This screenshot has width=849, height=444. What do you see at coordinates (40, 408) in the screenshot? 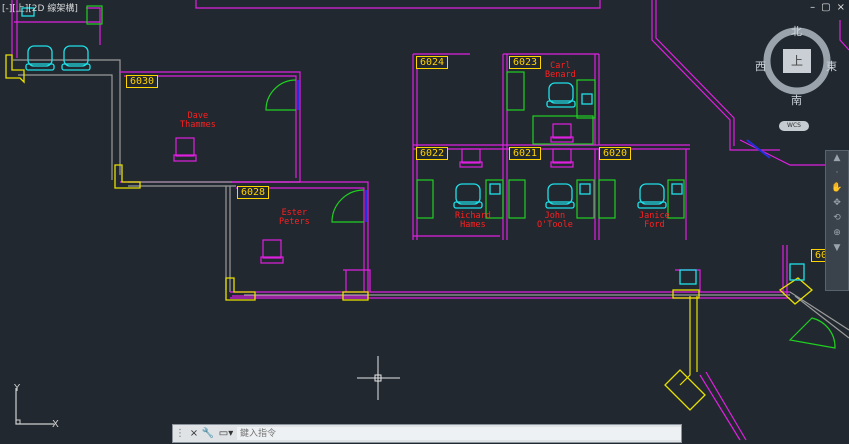
I see `ucs-icon: Y X` at bounding box center [40, 408].